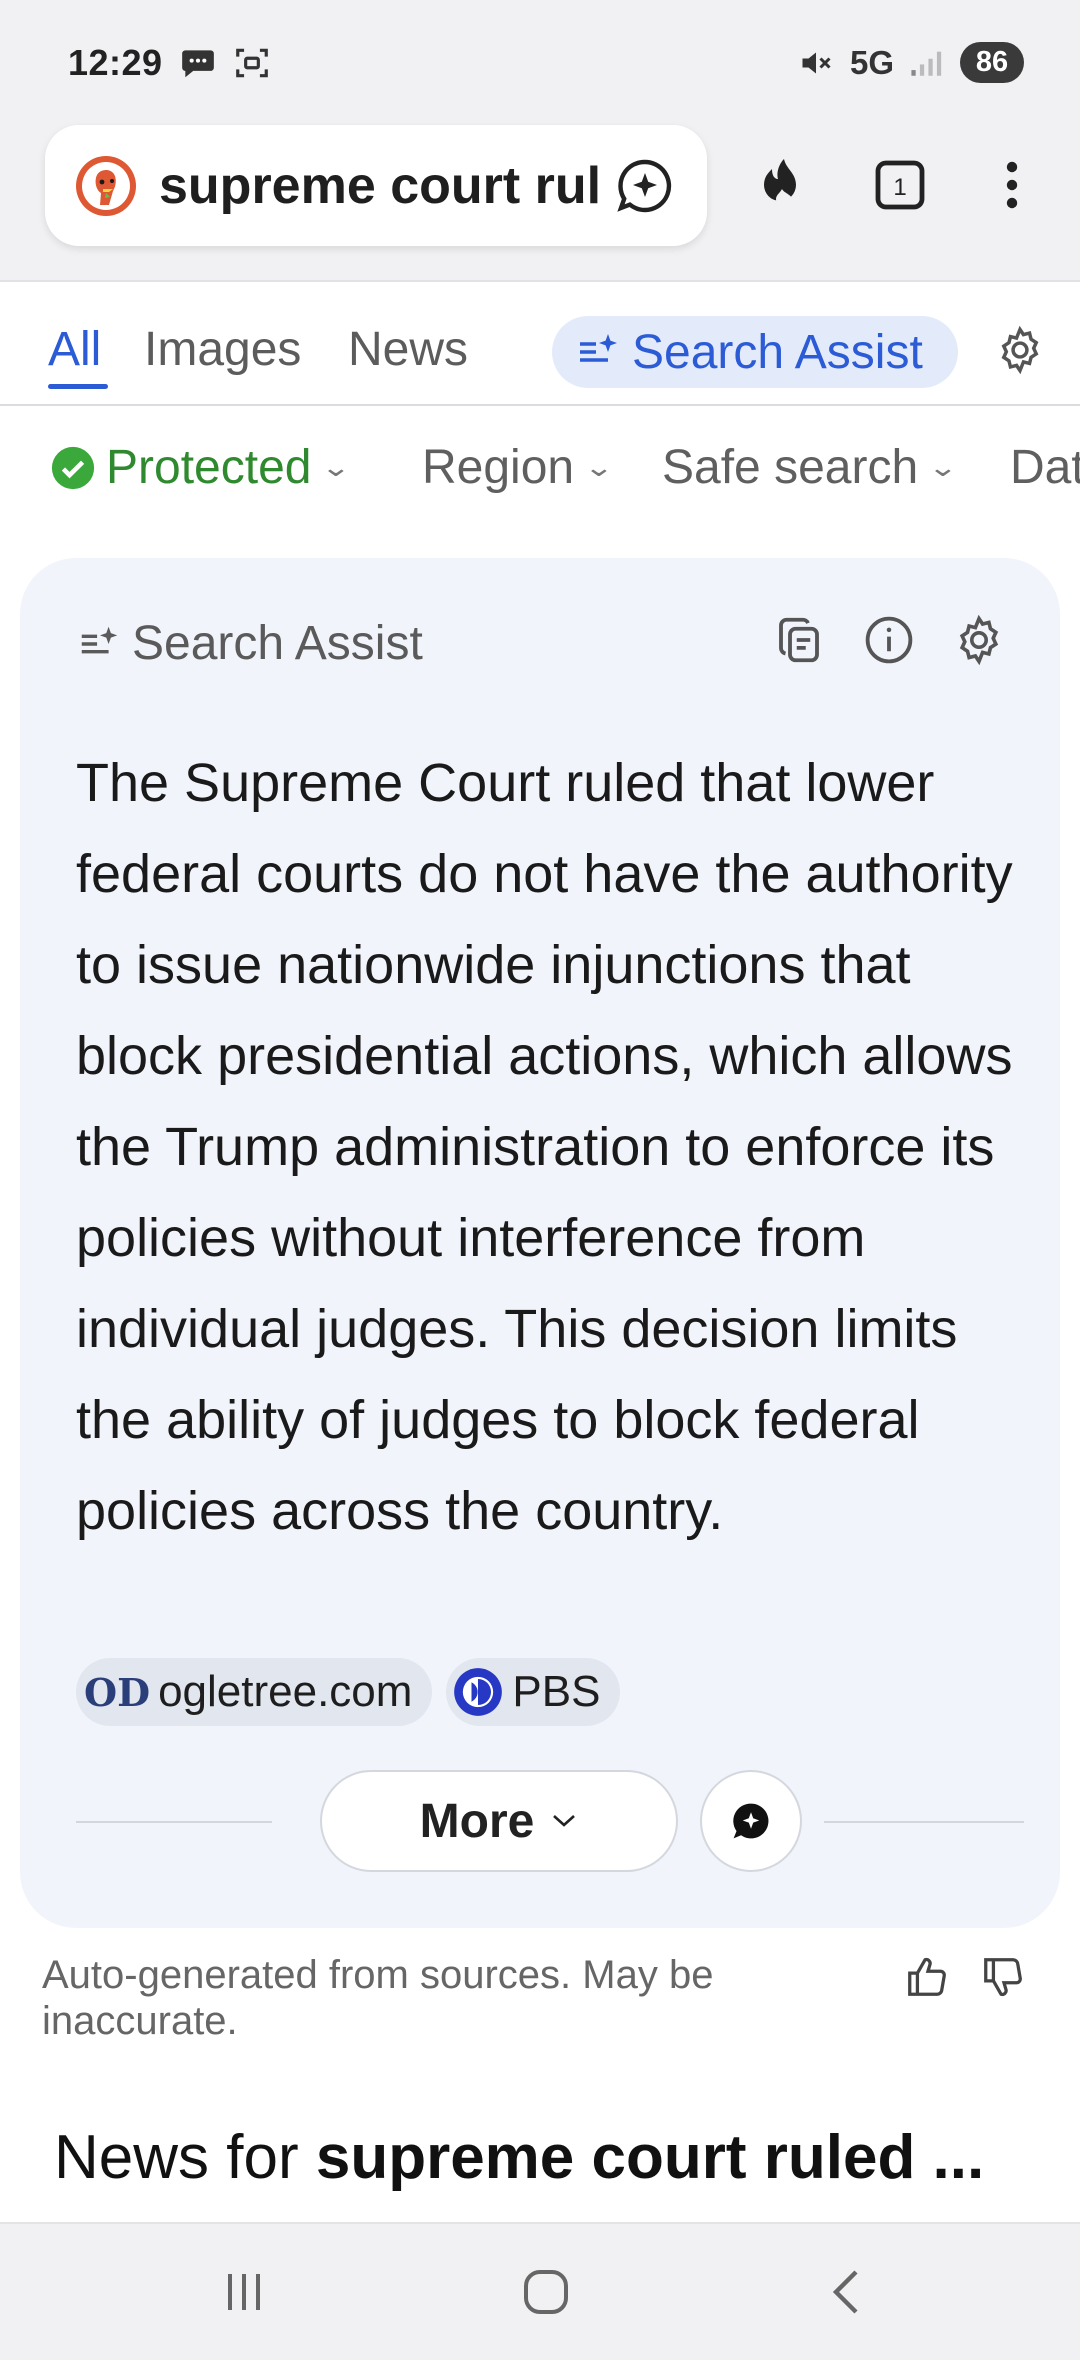  I want to click on status-bar: 12:29 5G 86, so click(540, 62).